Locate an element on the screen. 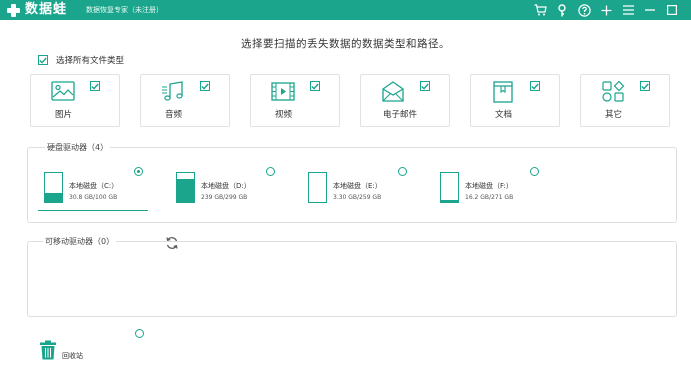  type-card-audio: 音频 is located at coordinates (185, 100).